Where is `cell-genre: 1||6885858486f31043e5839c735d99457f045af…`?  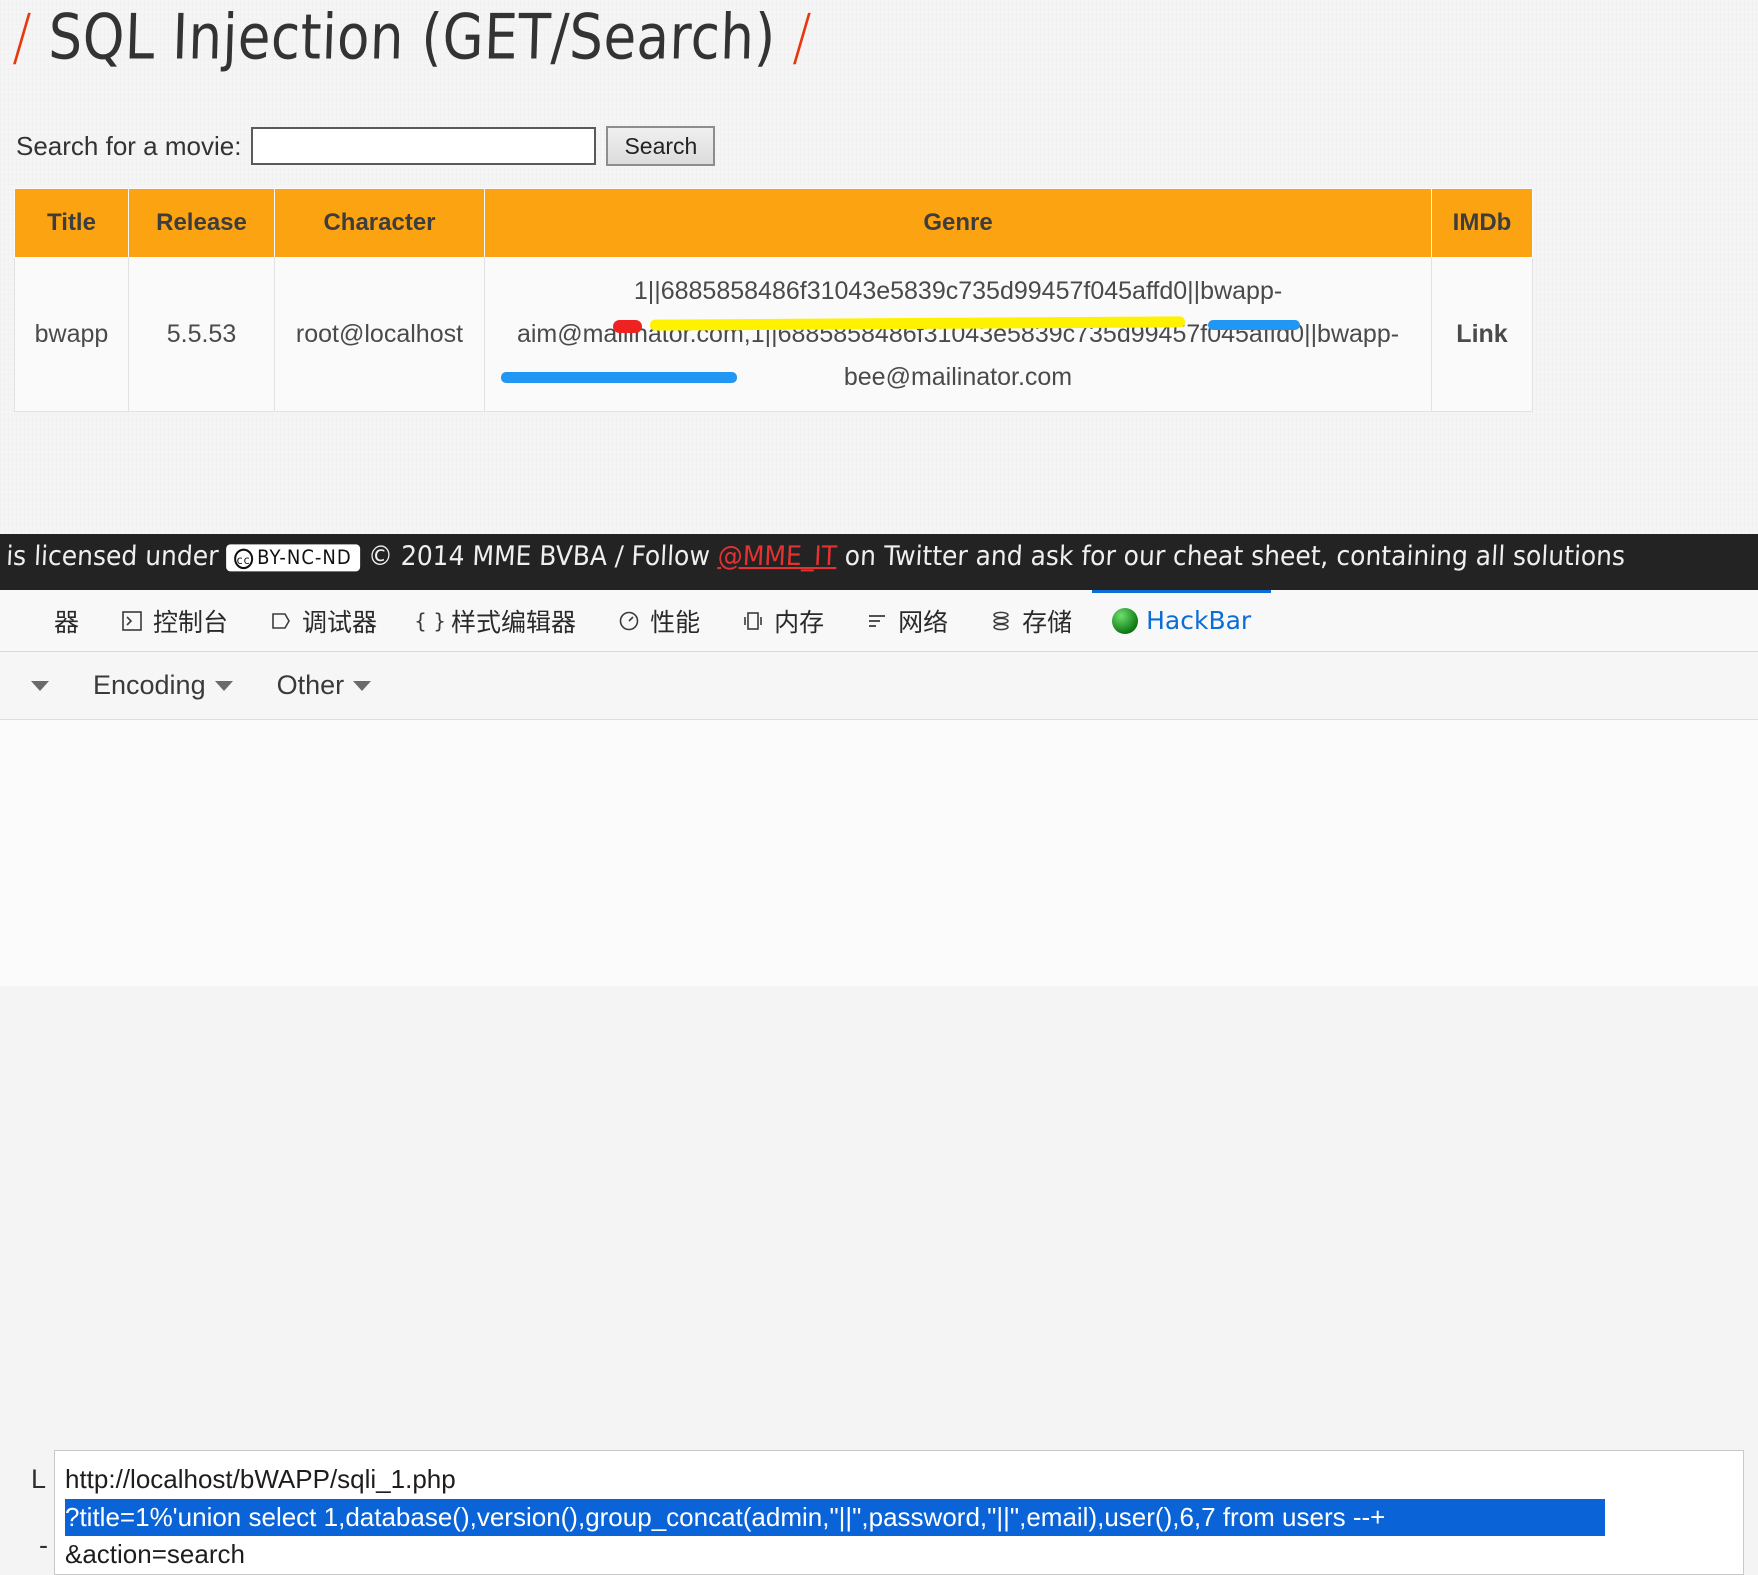
cell-genre: 1||6885858486f31043e5839c735d99457f045af… is located at coordinates (958, 334).